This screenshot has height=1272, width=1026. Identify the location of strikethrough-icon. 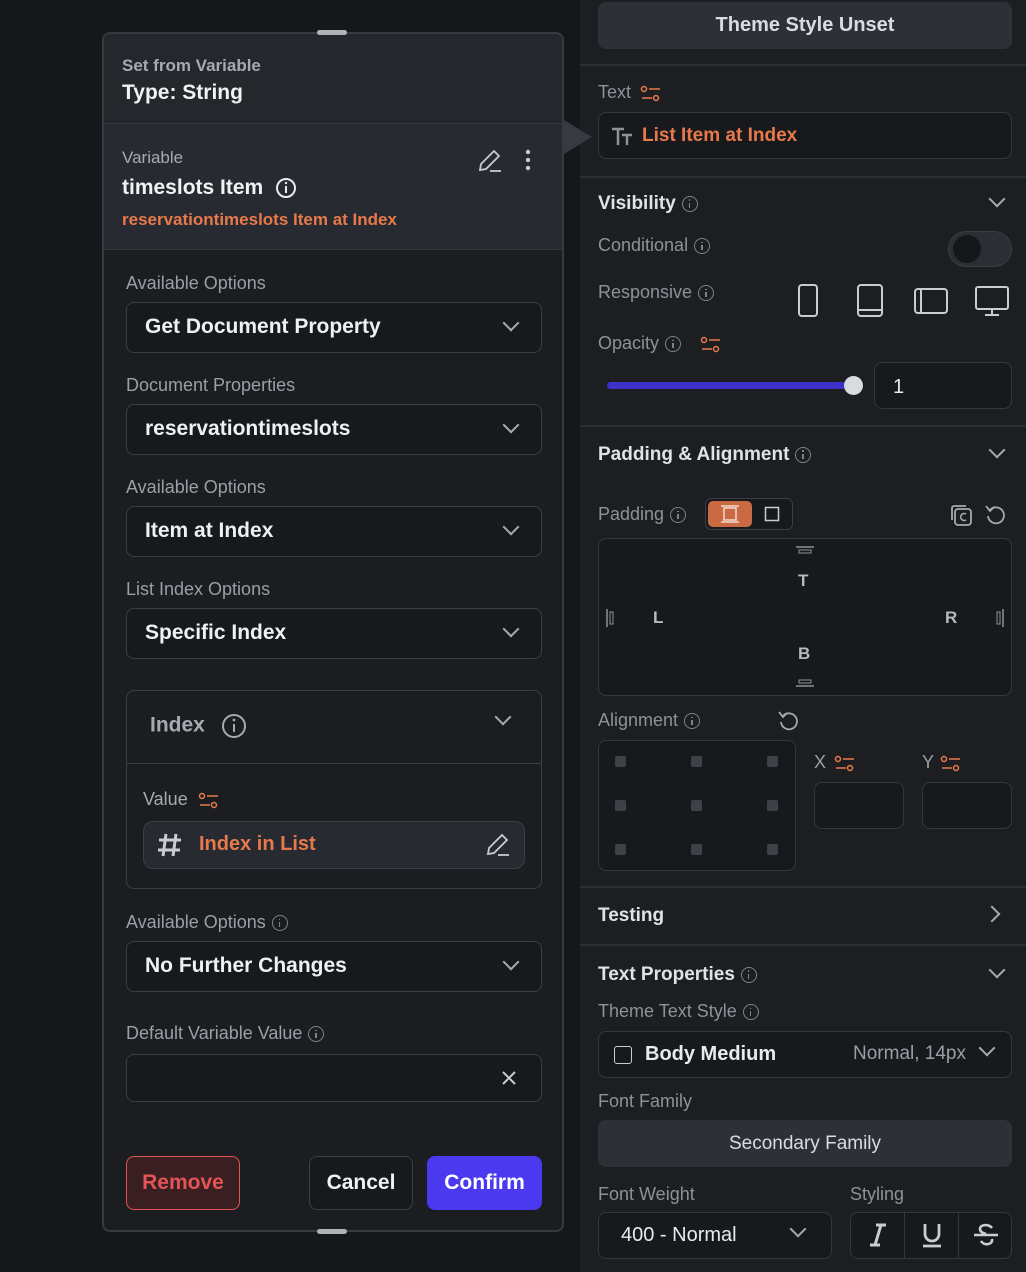
(986, 1234).